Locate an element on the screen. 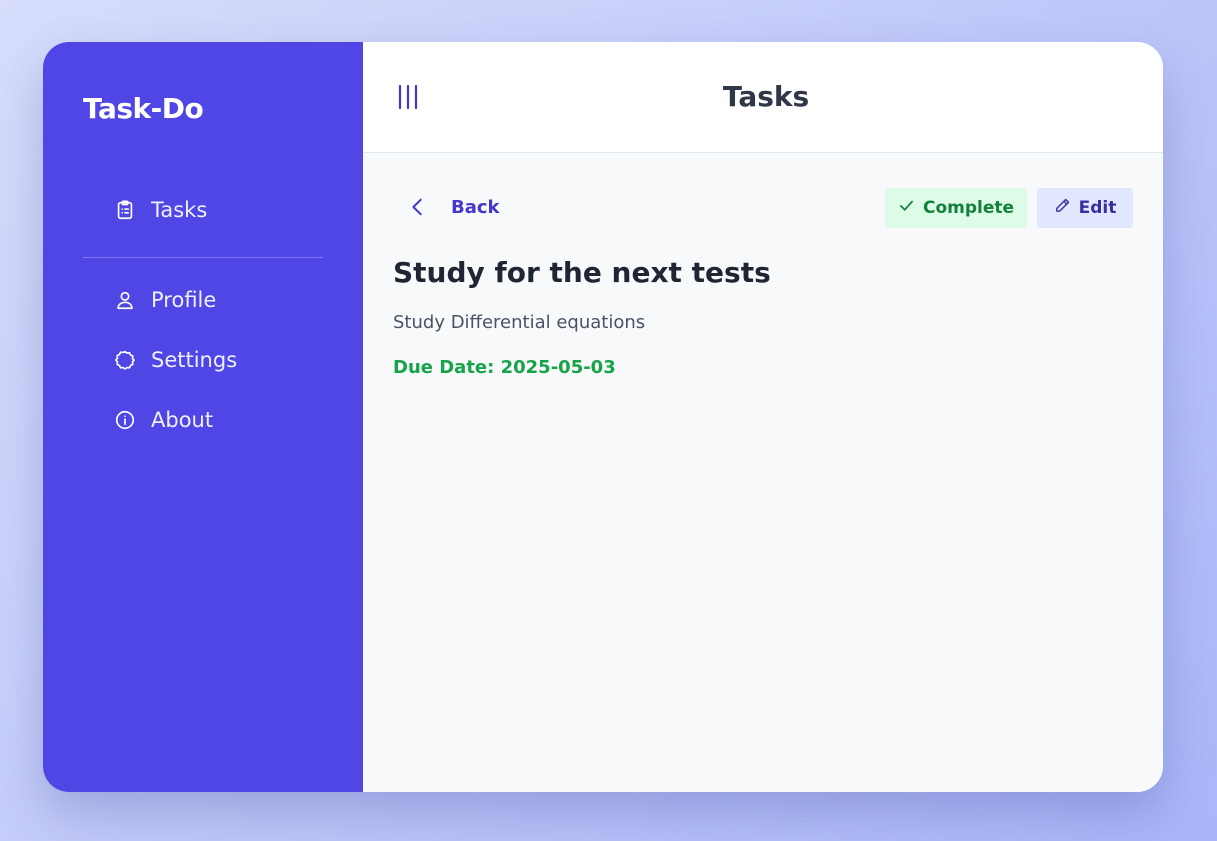 Image resolution: width=1217 pixels, height=841 pixels. task-description: Study Differential equations is located at coordinates (519, 322).